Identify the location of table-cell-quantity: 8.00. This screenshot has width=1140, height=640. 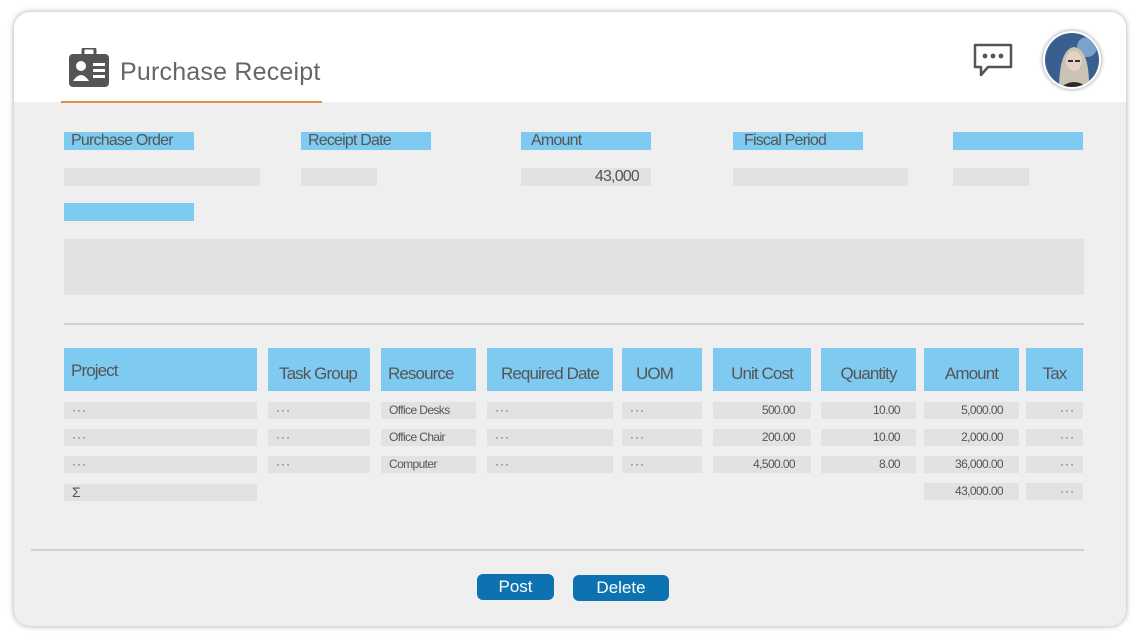
(868, 464).